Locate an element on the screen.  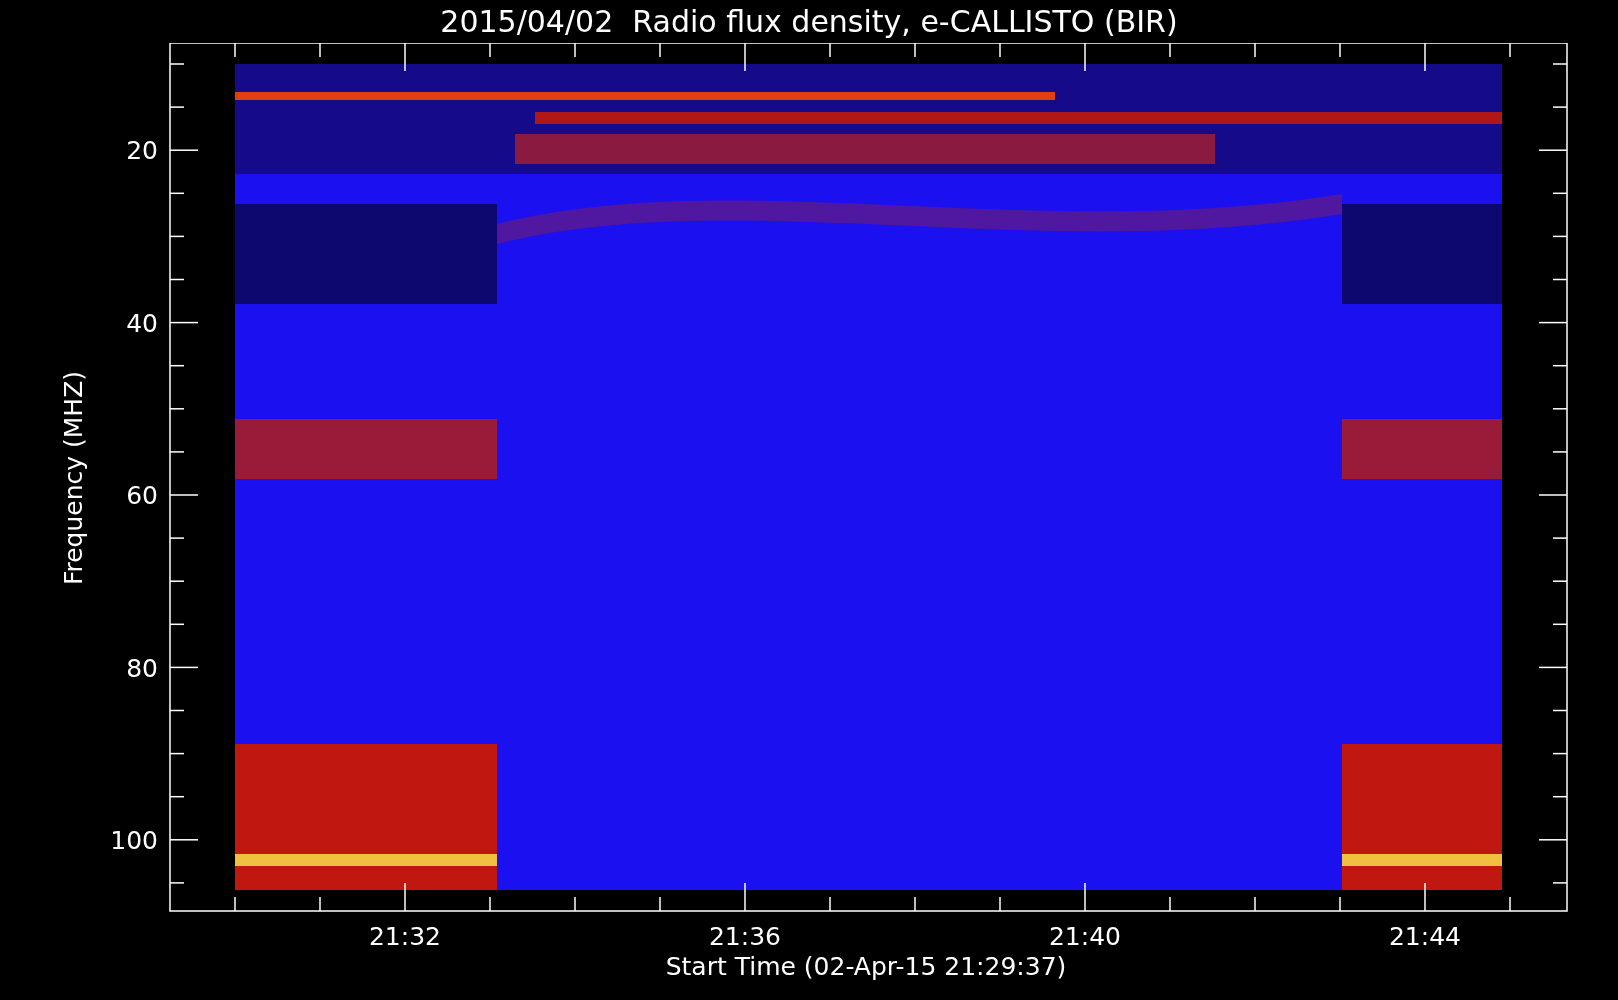
axis-tick-label: 21:36 is located at coordinates (745, 936).